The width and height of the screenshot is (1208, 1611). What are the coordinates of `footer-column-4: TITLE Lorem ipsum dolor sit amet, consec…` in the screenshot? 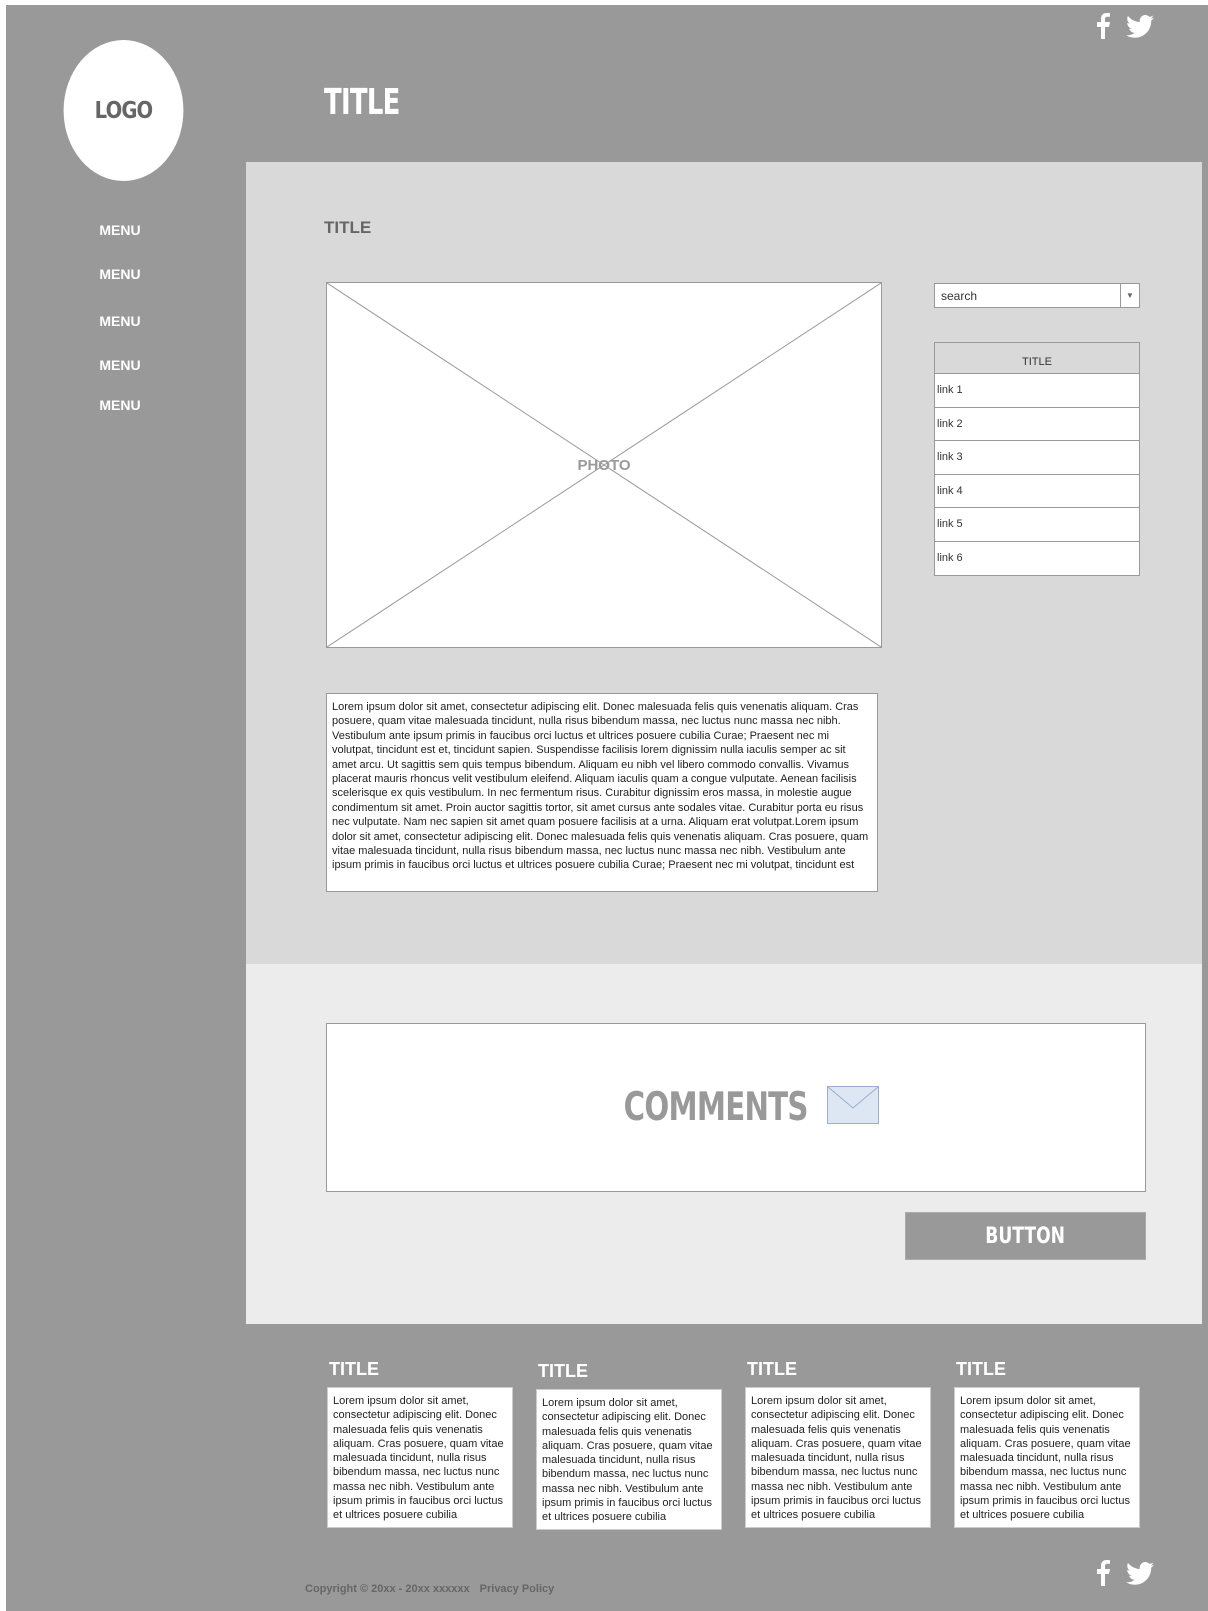 It's located at (1047, 1443).